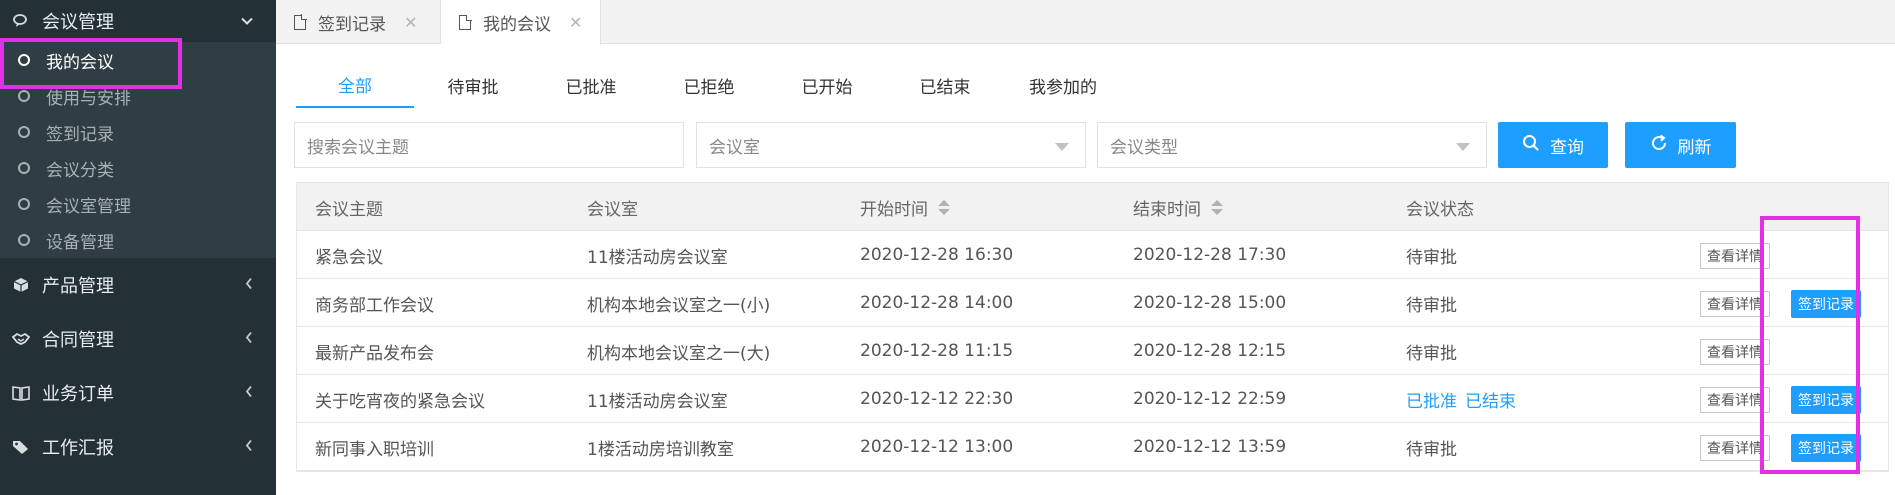 This screenshot has width=1895, height=495. Describe the element at coordinates (905, 207) in the screenshot. I see `column-header-start-time: 开始时间` at that location.